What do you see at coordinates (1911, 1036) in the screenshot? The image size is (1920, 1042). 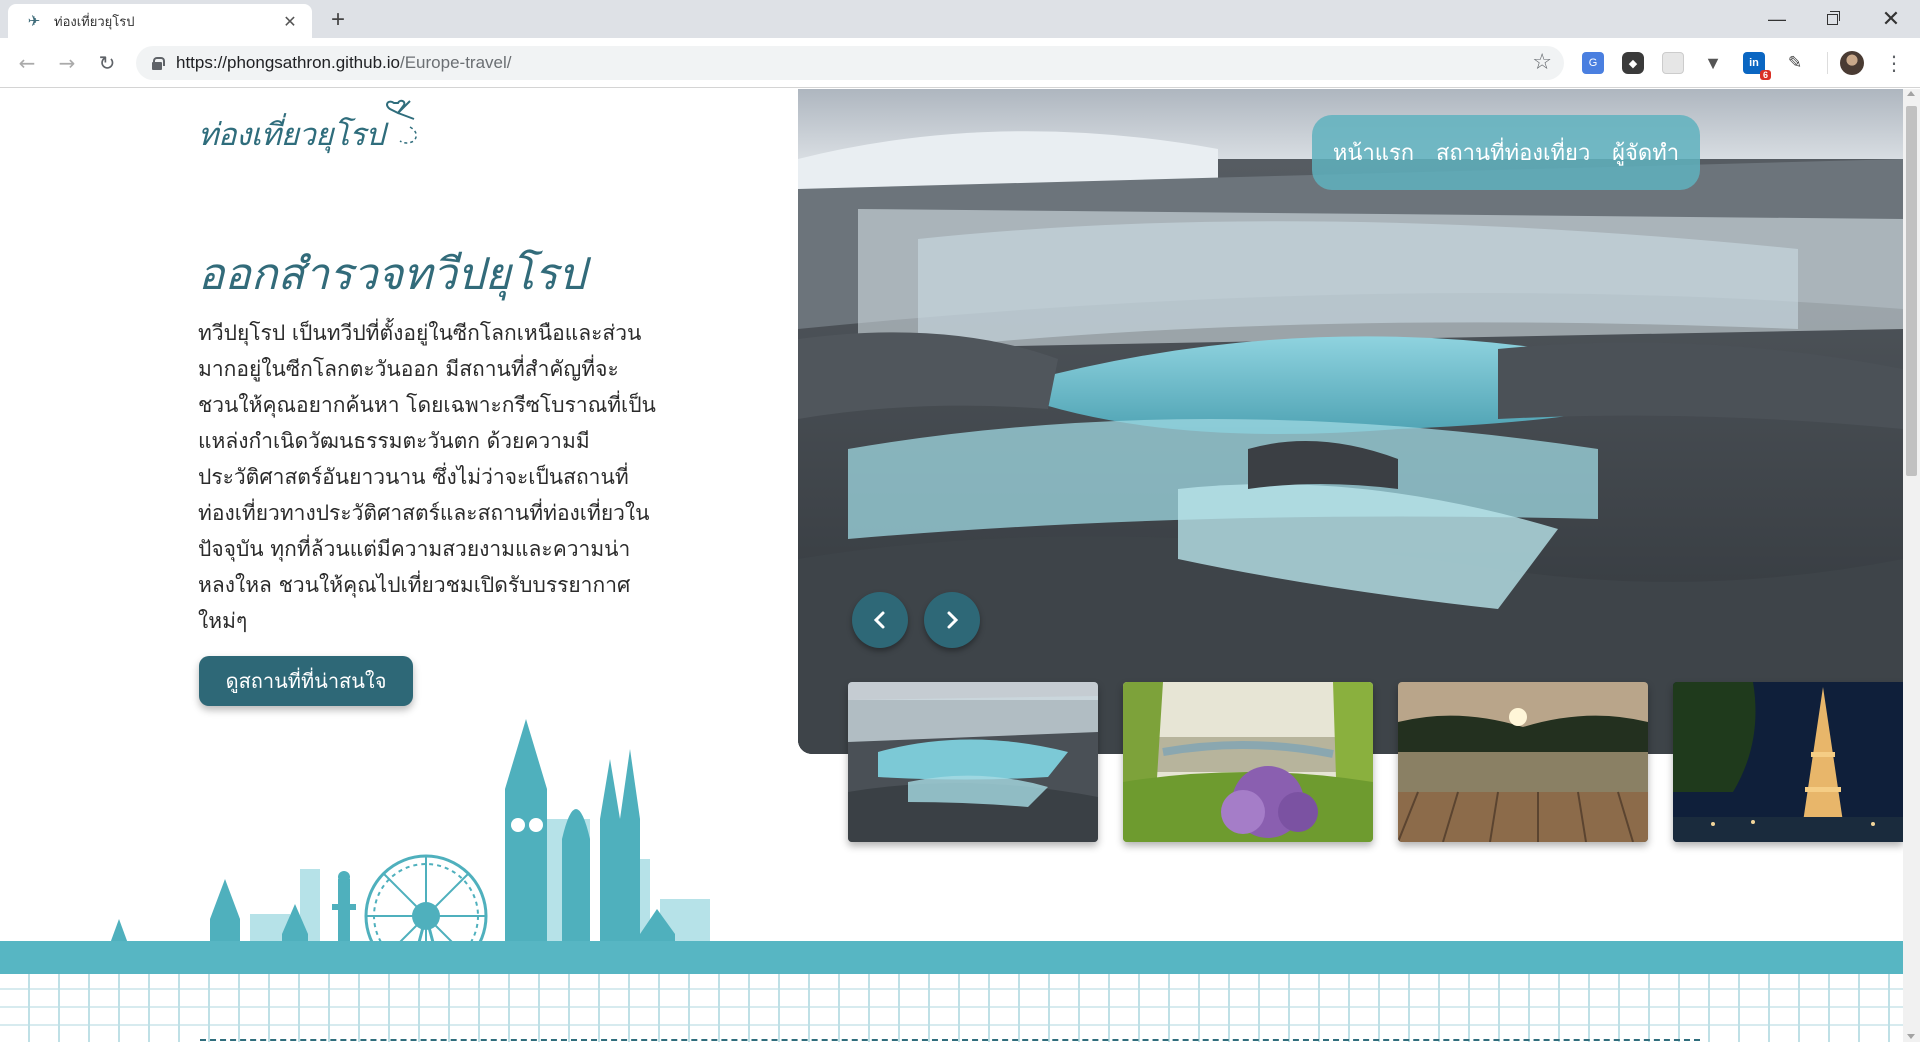 I see `scroll-down-icon` at bounding box center [1911, 1036].